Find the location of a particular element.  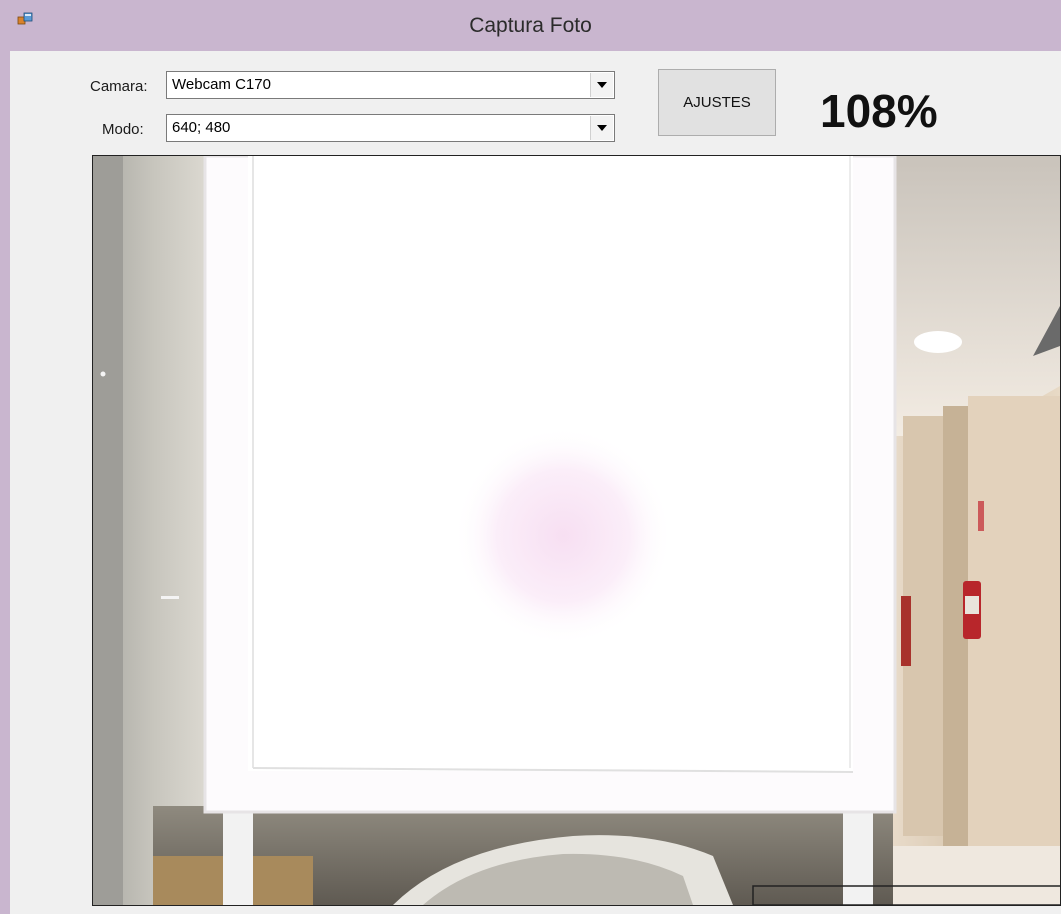

settings-button: AJUSTES is located at coordinates (717, 102).